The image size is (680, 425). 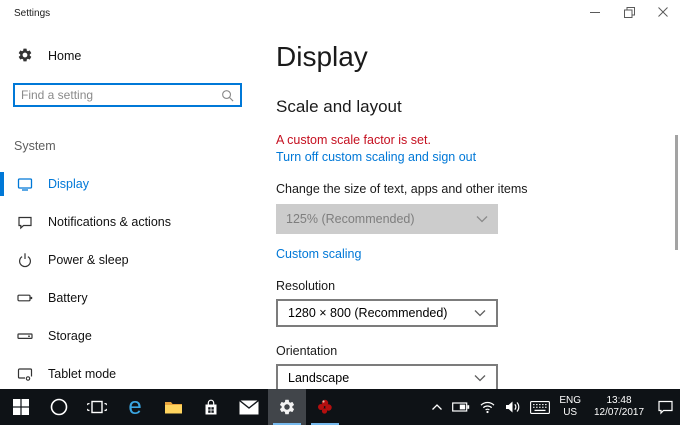 I want to click on task-view-icon, so click(x=97, y=407).